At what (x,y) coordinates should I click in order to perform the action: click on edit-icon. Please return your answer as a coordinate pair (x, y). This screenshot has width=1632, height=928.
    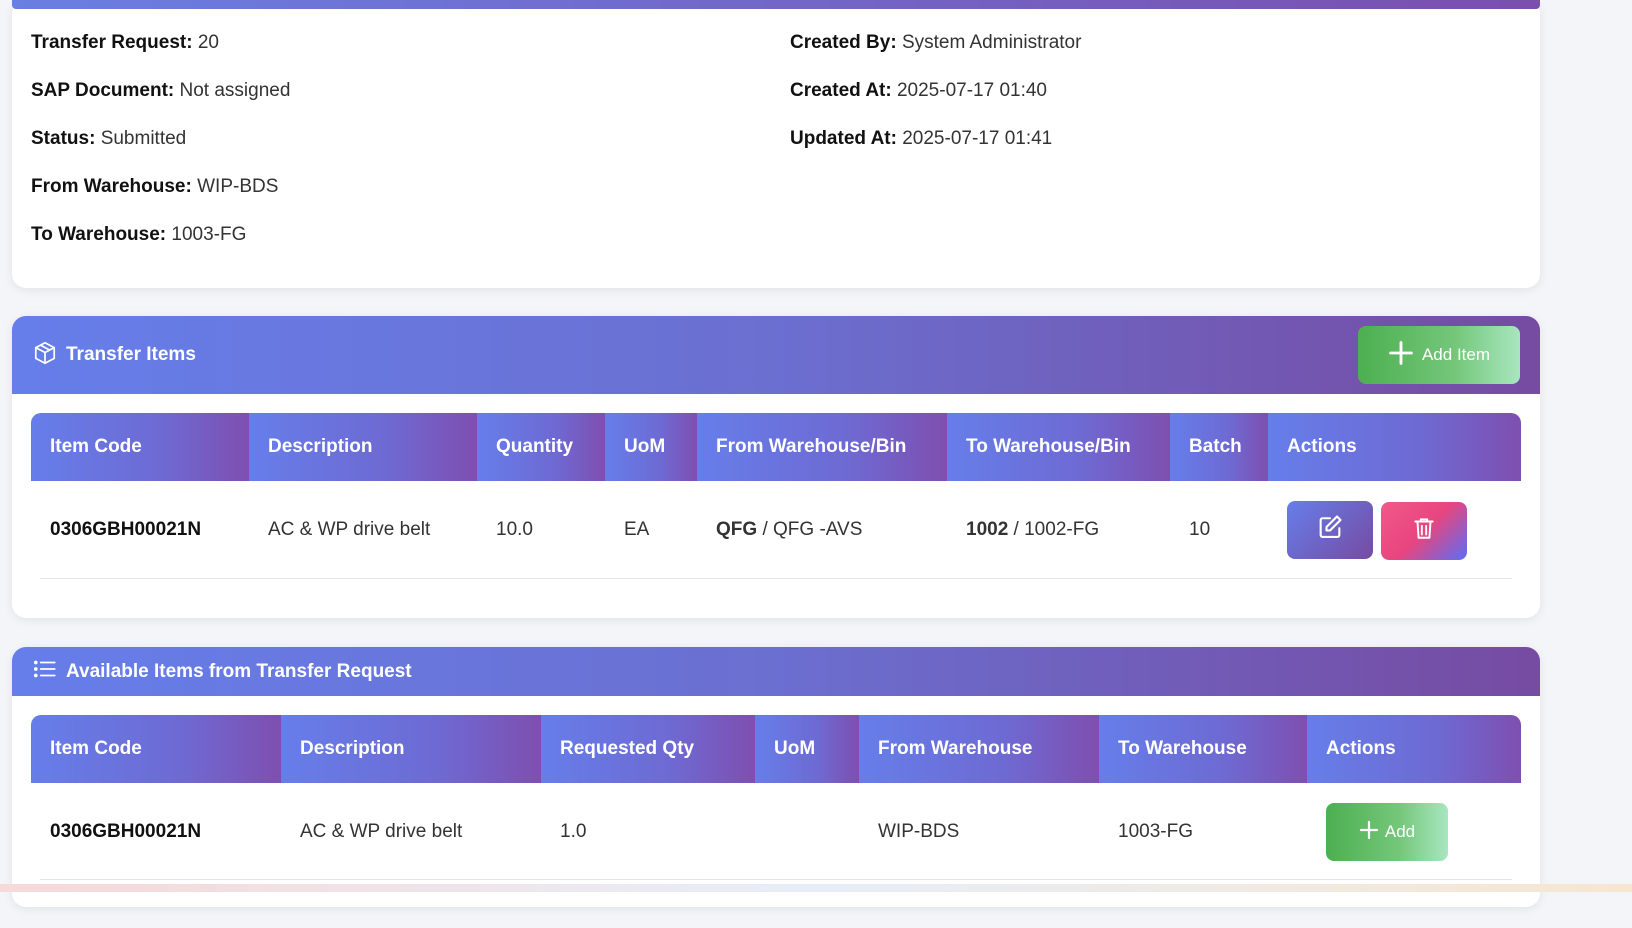
    Looking at the image, I should click on (1330, 530).